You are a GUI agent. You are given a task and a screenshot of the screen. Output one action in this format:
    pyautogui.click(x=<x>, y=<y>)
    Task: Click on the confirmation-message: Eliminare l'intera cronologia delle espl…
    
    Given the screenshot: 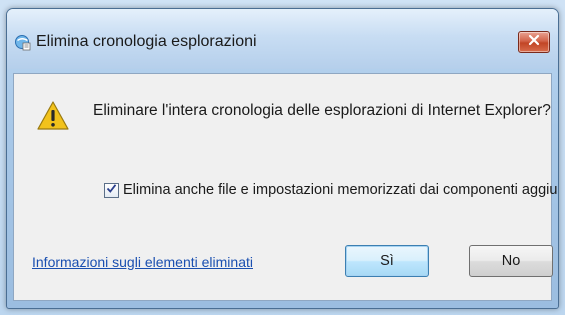 What is the action you would take?
    pyautogui.click(x=322, y=110)
    